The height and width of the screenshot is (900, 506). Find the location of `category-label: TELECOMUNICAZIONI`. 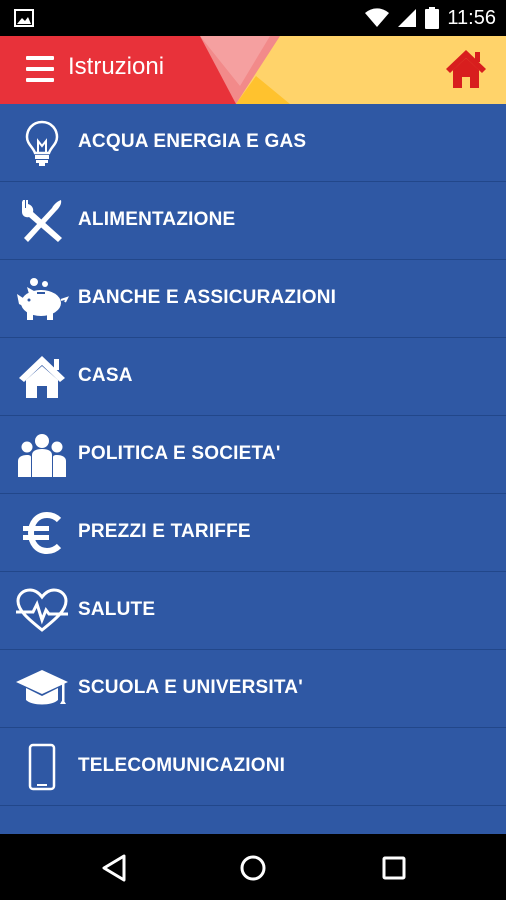

category-label: TELECOMUNICAZIONI is located at coordinates (182, 765).